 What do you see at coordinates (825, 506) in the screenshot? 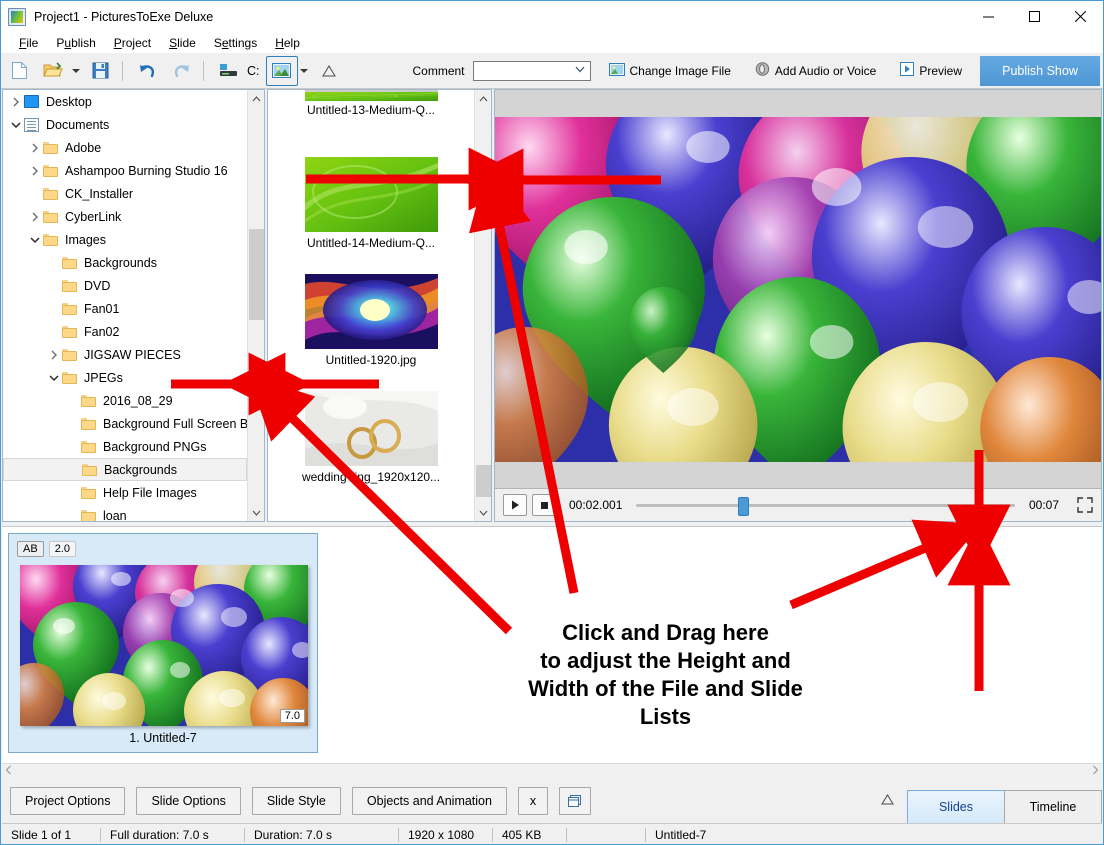
I see `playback-slider` at bounding box center [825, 506].